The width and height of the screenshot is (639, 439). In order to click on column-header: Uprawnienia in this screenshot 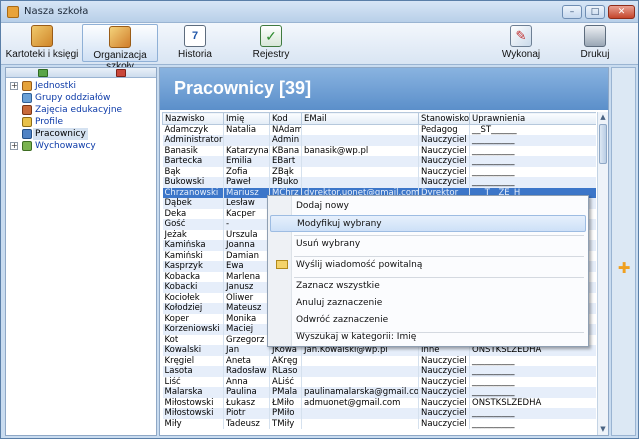, I will do `click(532, 118)`.